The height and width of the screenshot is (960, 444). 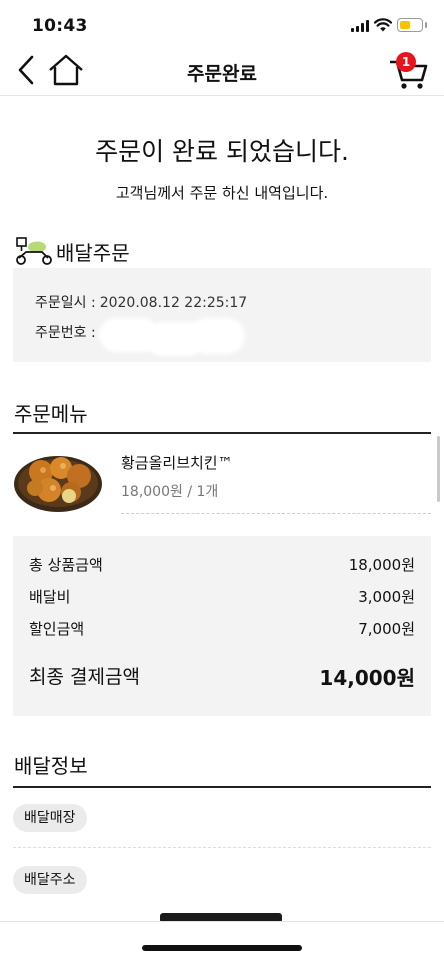 I want to click on delivery-order-label: 배달주문, so click(x=93, y=253).